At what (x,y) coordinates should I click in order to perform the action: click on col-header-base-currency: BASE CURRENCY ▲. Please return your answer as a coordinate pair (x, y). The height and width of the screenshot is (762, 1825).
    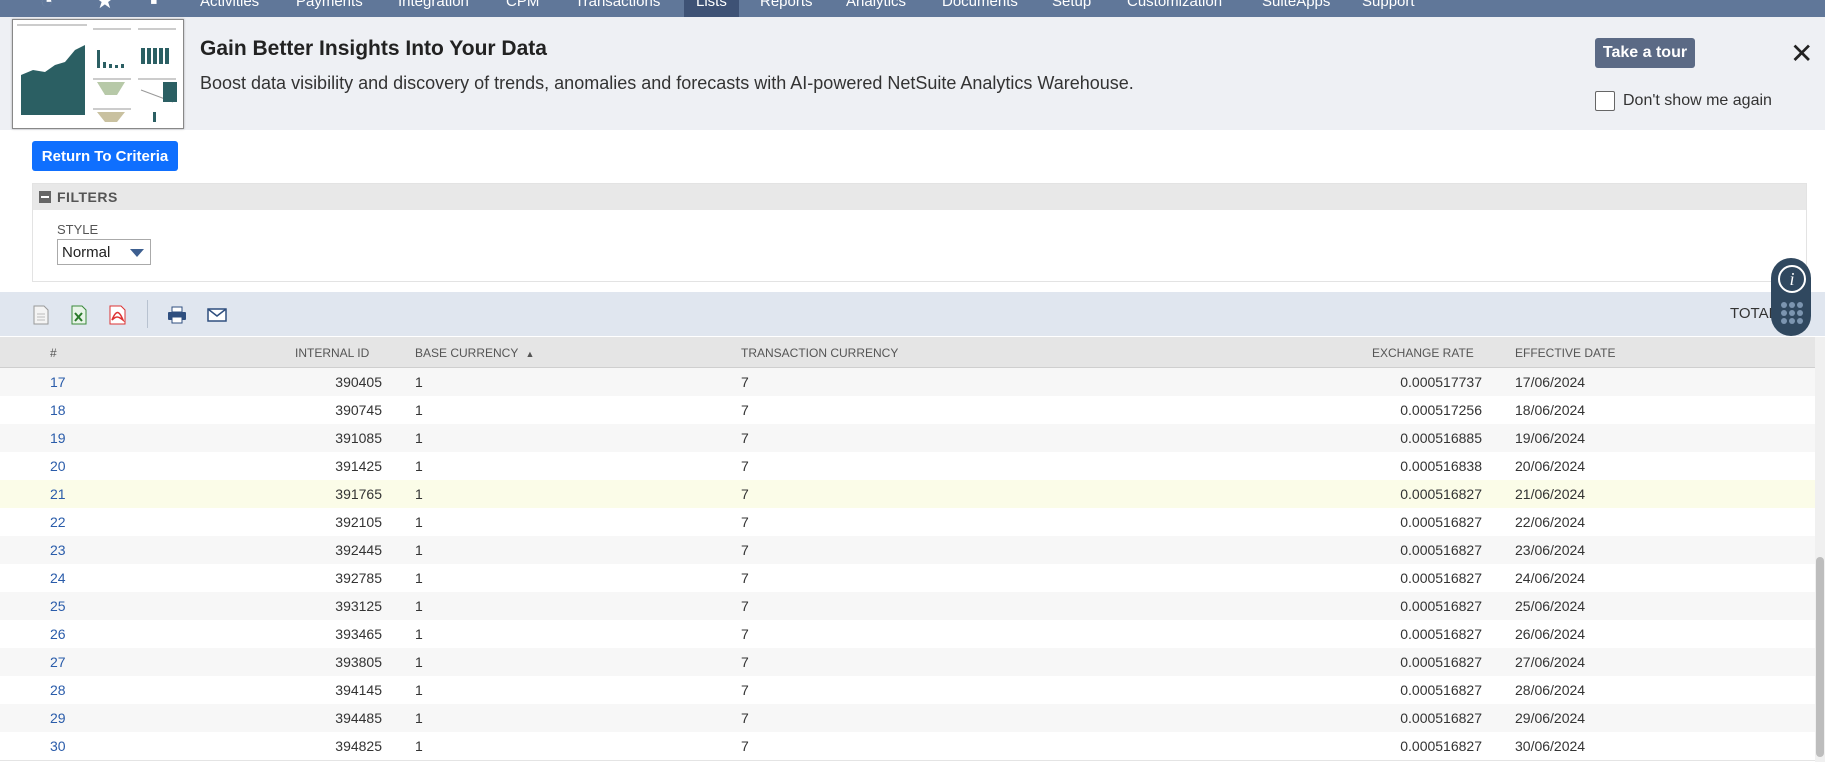
    Looking at the image, I should click on (474, 353).